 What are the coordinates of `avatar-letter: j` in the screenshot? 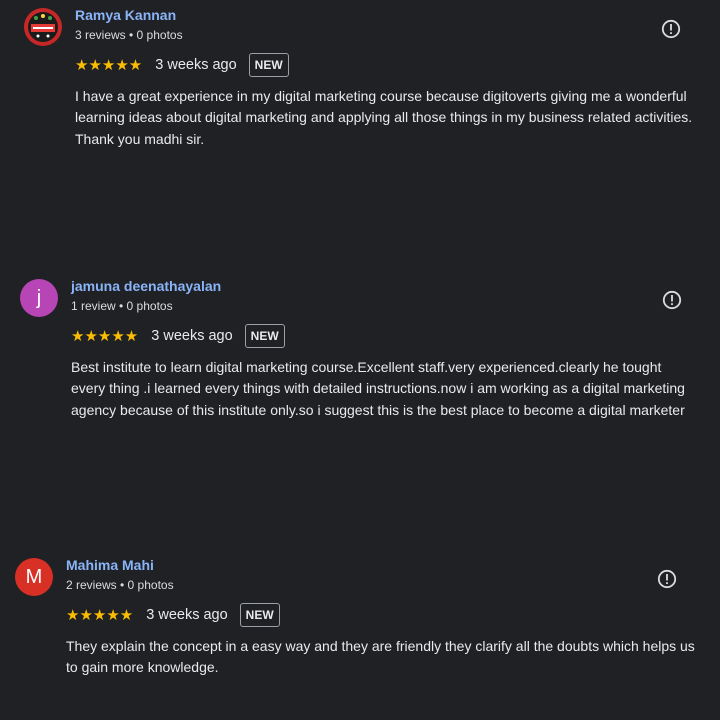 It's located at (39, 297).